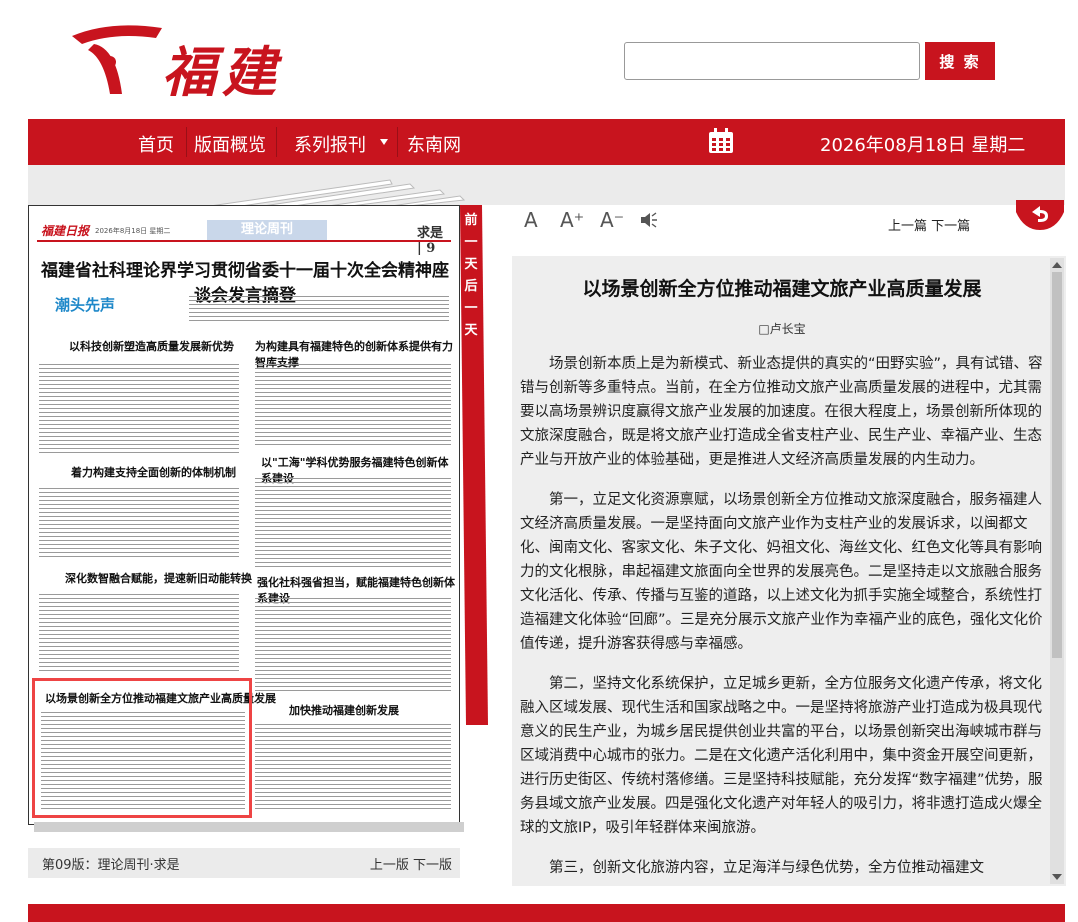 Image resolution: width=1078 pixels, height=922 pixels. What do you see at coordinates (111, 865) in the screenshot?
I see `page-label: 第09版：理论周刊·求是` at bounding box center [111, 865].